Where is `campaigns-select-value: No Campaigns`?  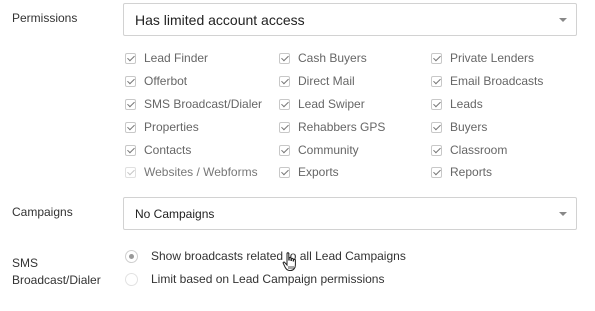 campaigns-select-value: No Campaigns is located at coordinates (175, 214).